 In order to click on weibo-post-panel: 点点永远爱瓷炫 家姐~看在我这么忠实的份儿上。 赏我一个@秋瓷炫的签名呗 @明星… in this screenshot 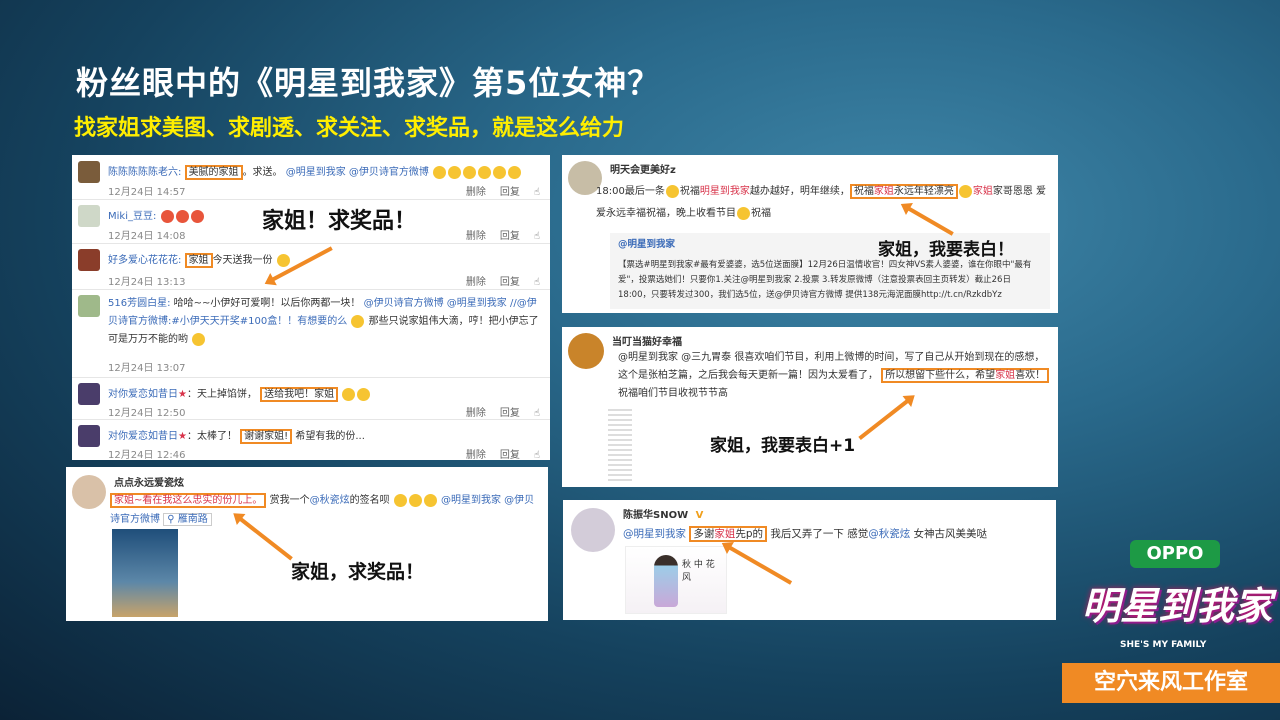, I will do `click(307, 544)`.